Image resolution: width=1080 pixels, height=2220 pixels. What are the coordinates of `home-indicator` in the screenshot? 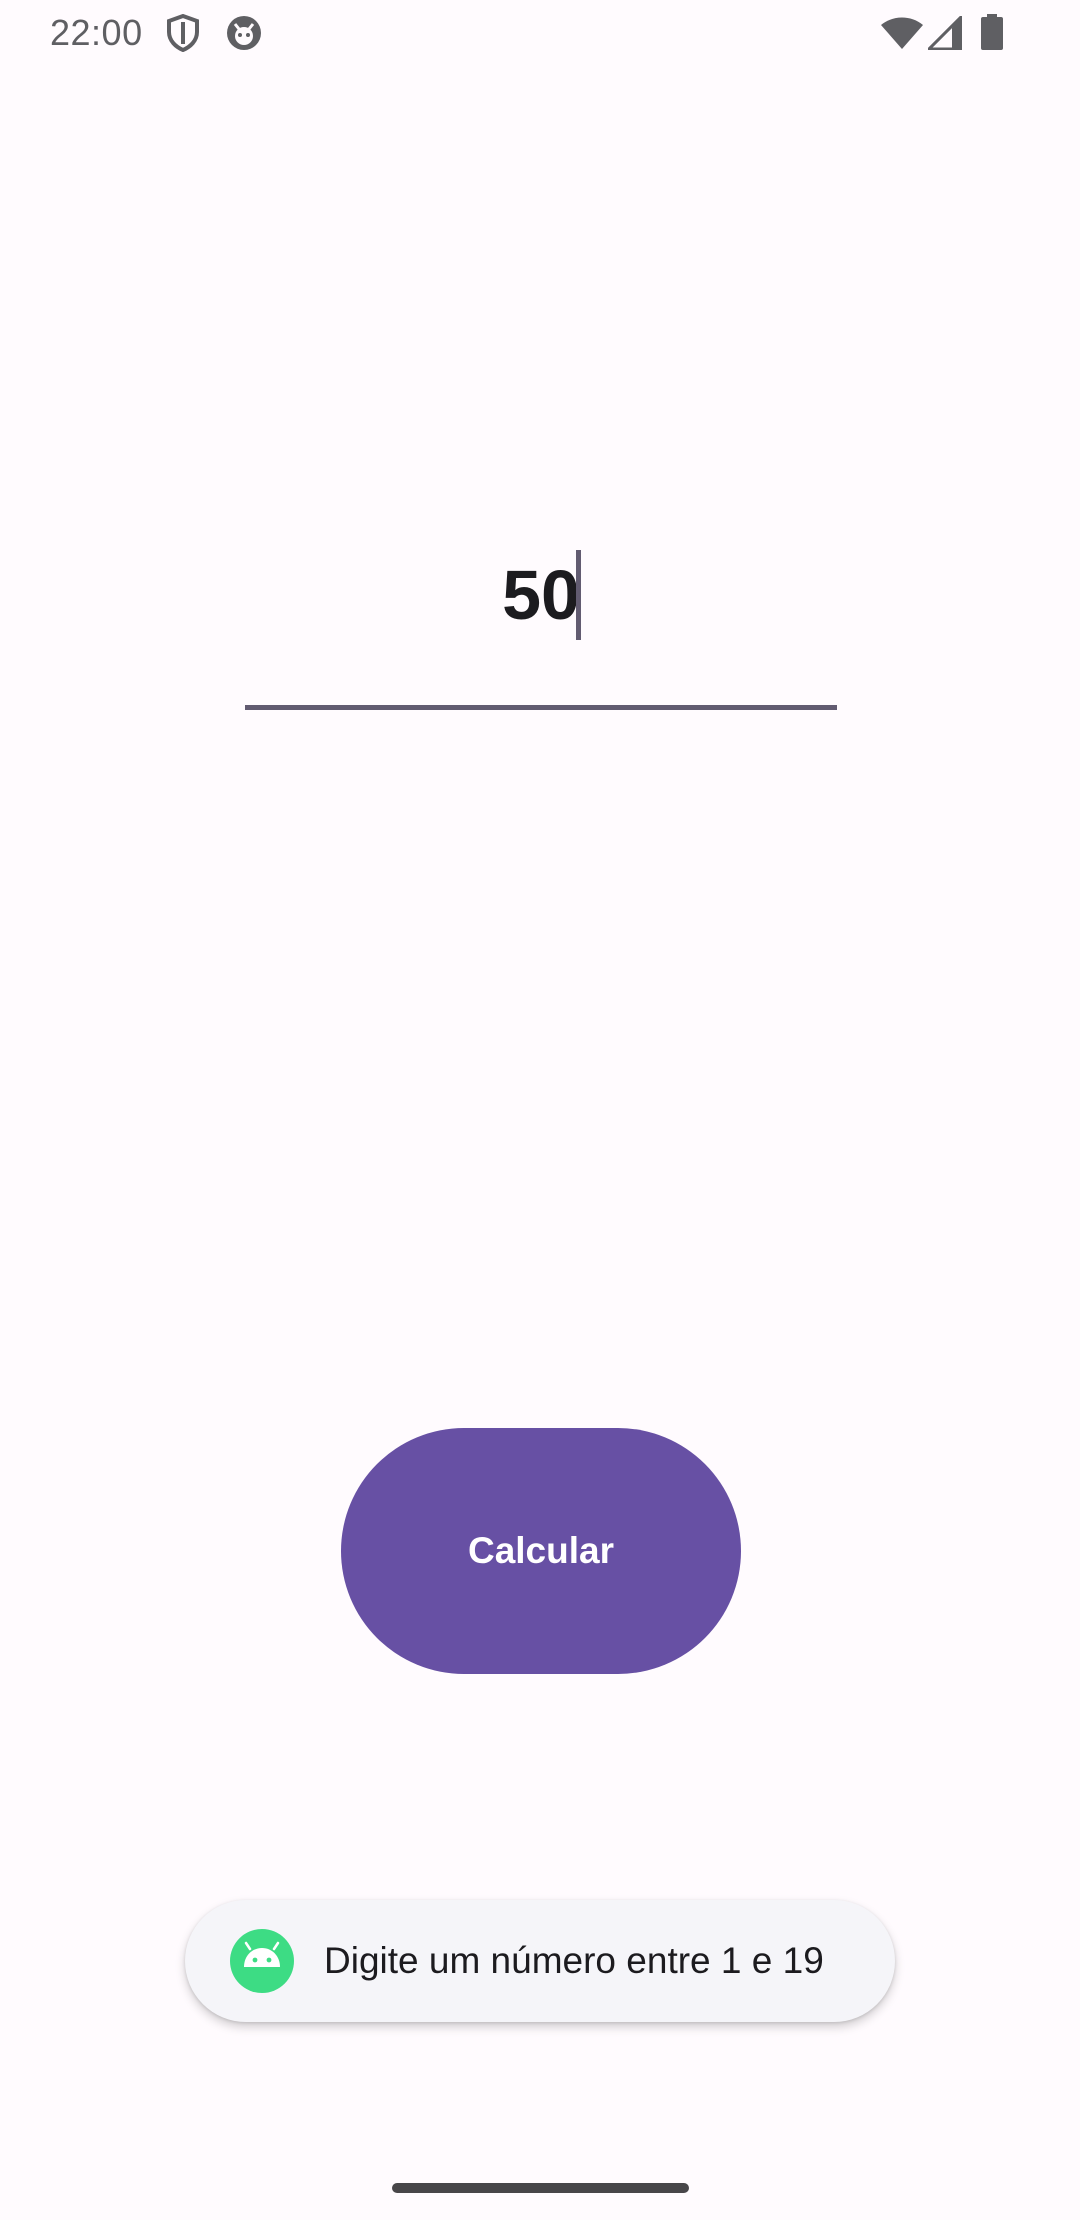 It's located at (540, 2188).